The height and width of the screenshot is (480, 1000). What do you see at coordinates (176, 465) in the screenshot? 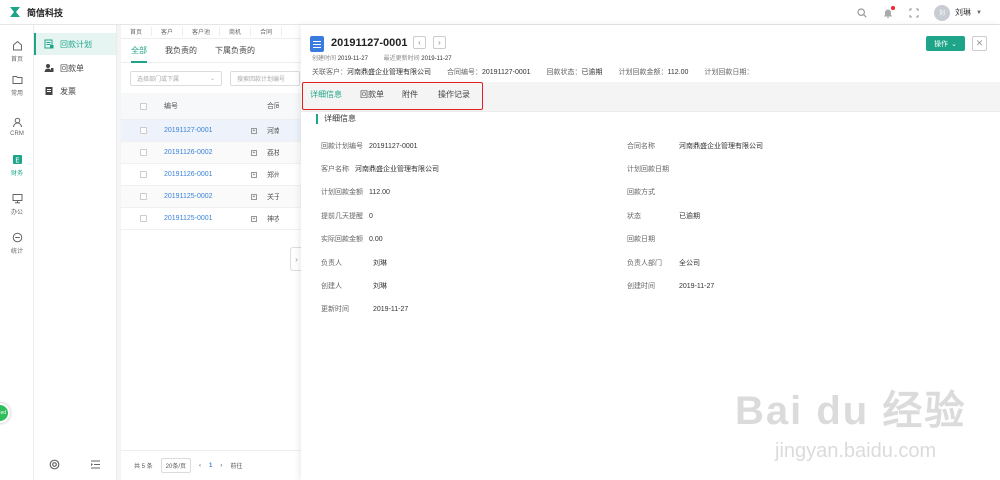
I see `page-size-select: 20条/页` at bounding box center [176, 465].